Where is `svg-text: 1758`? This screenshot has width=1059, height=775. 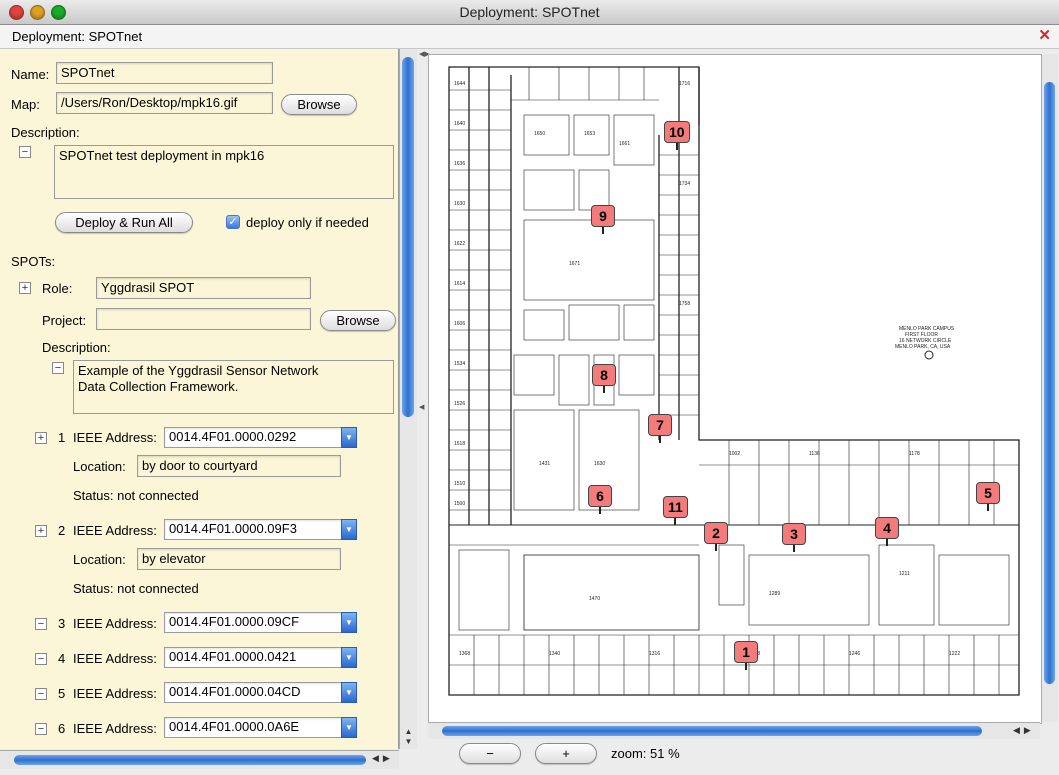 svg-text: 1758 is located at coordinates (684, 304).